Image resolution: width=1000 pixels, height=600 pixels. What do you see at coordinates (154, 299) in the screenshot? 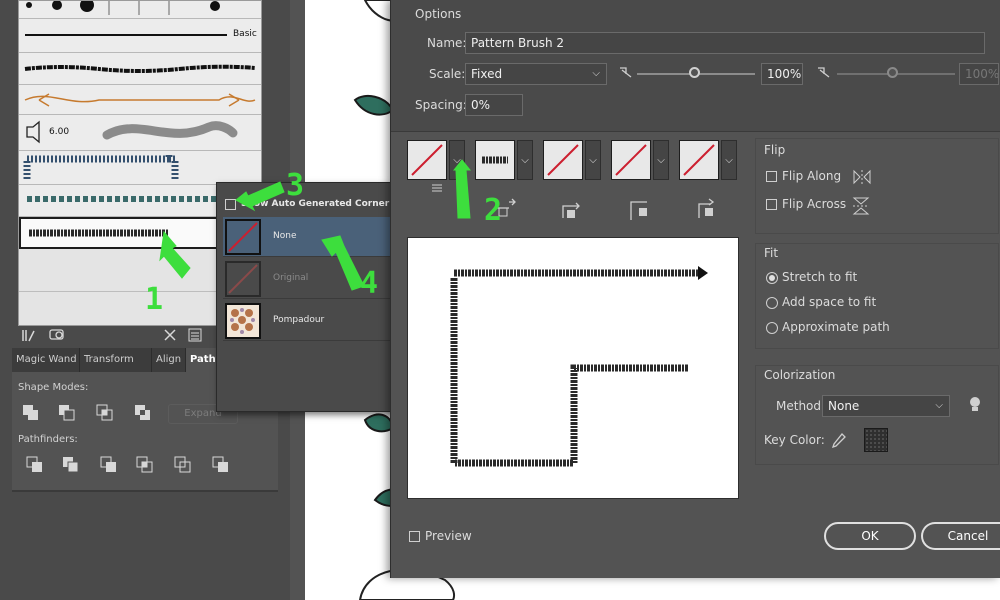
I see `annotation-number-1: 1` at bounding box center [154, 299].